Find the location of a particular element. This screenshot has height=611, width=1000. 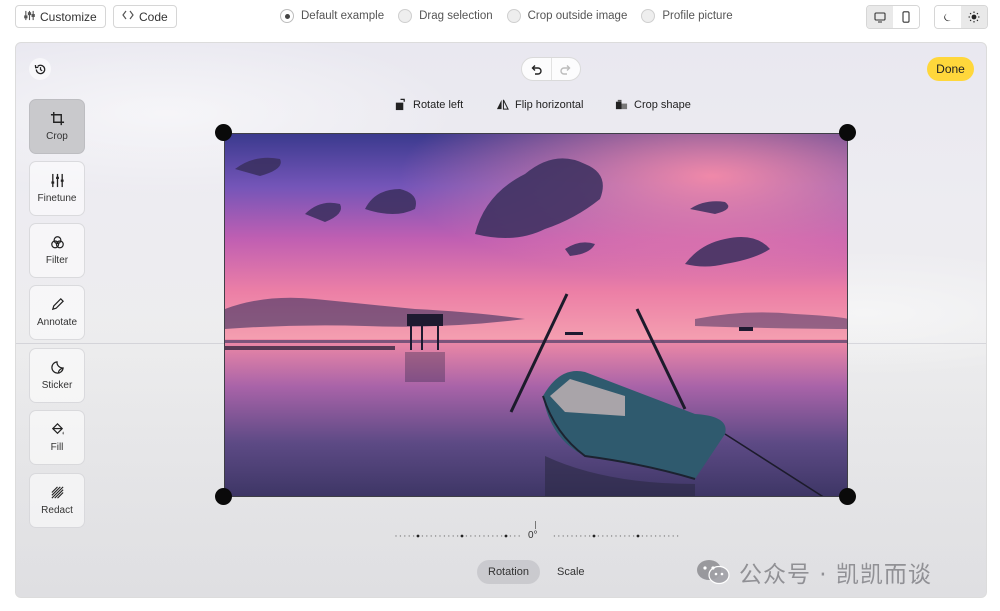

tool-label: Finetune is located at coordinates (57, 198).